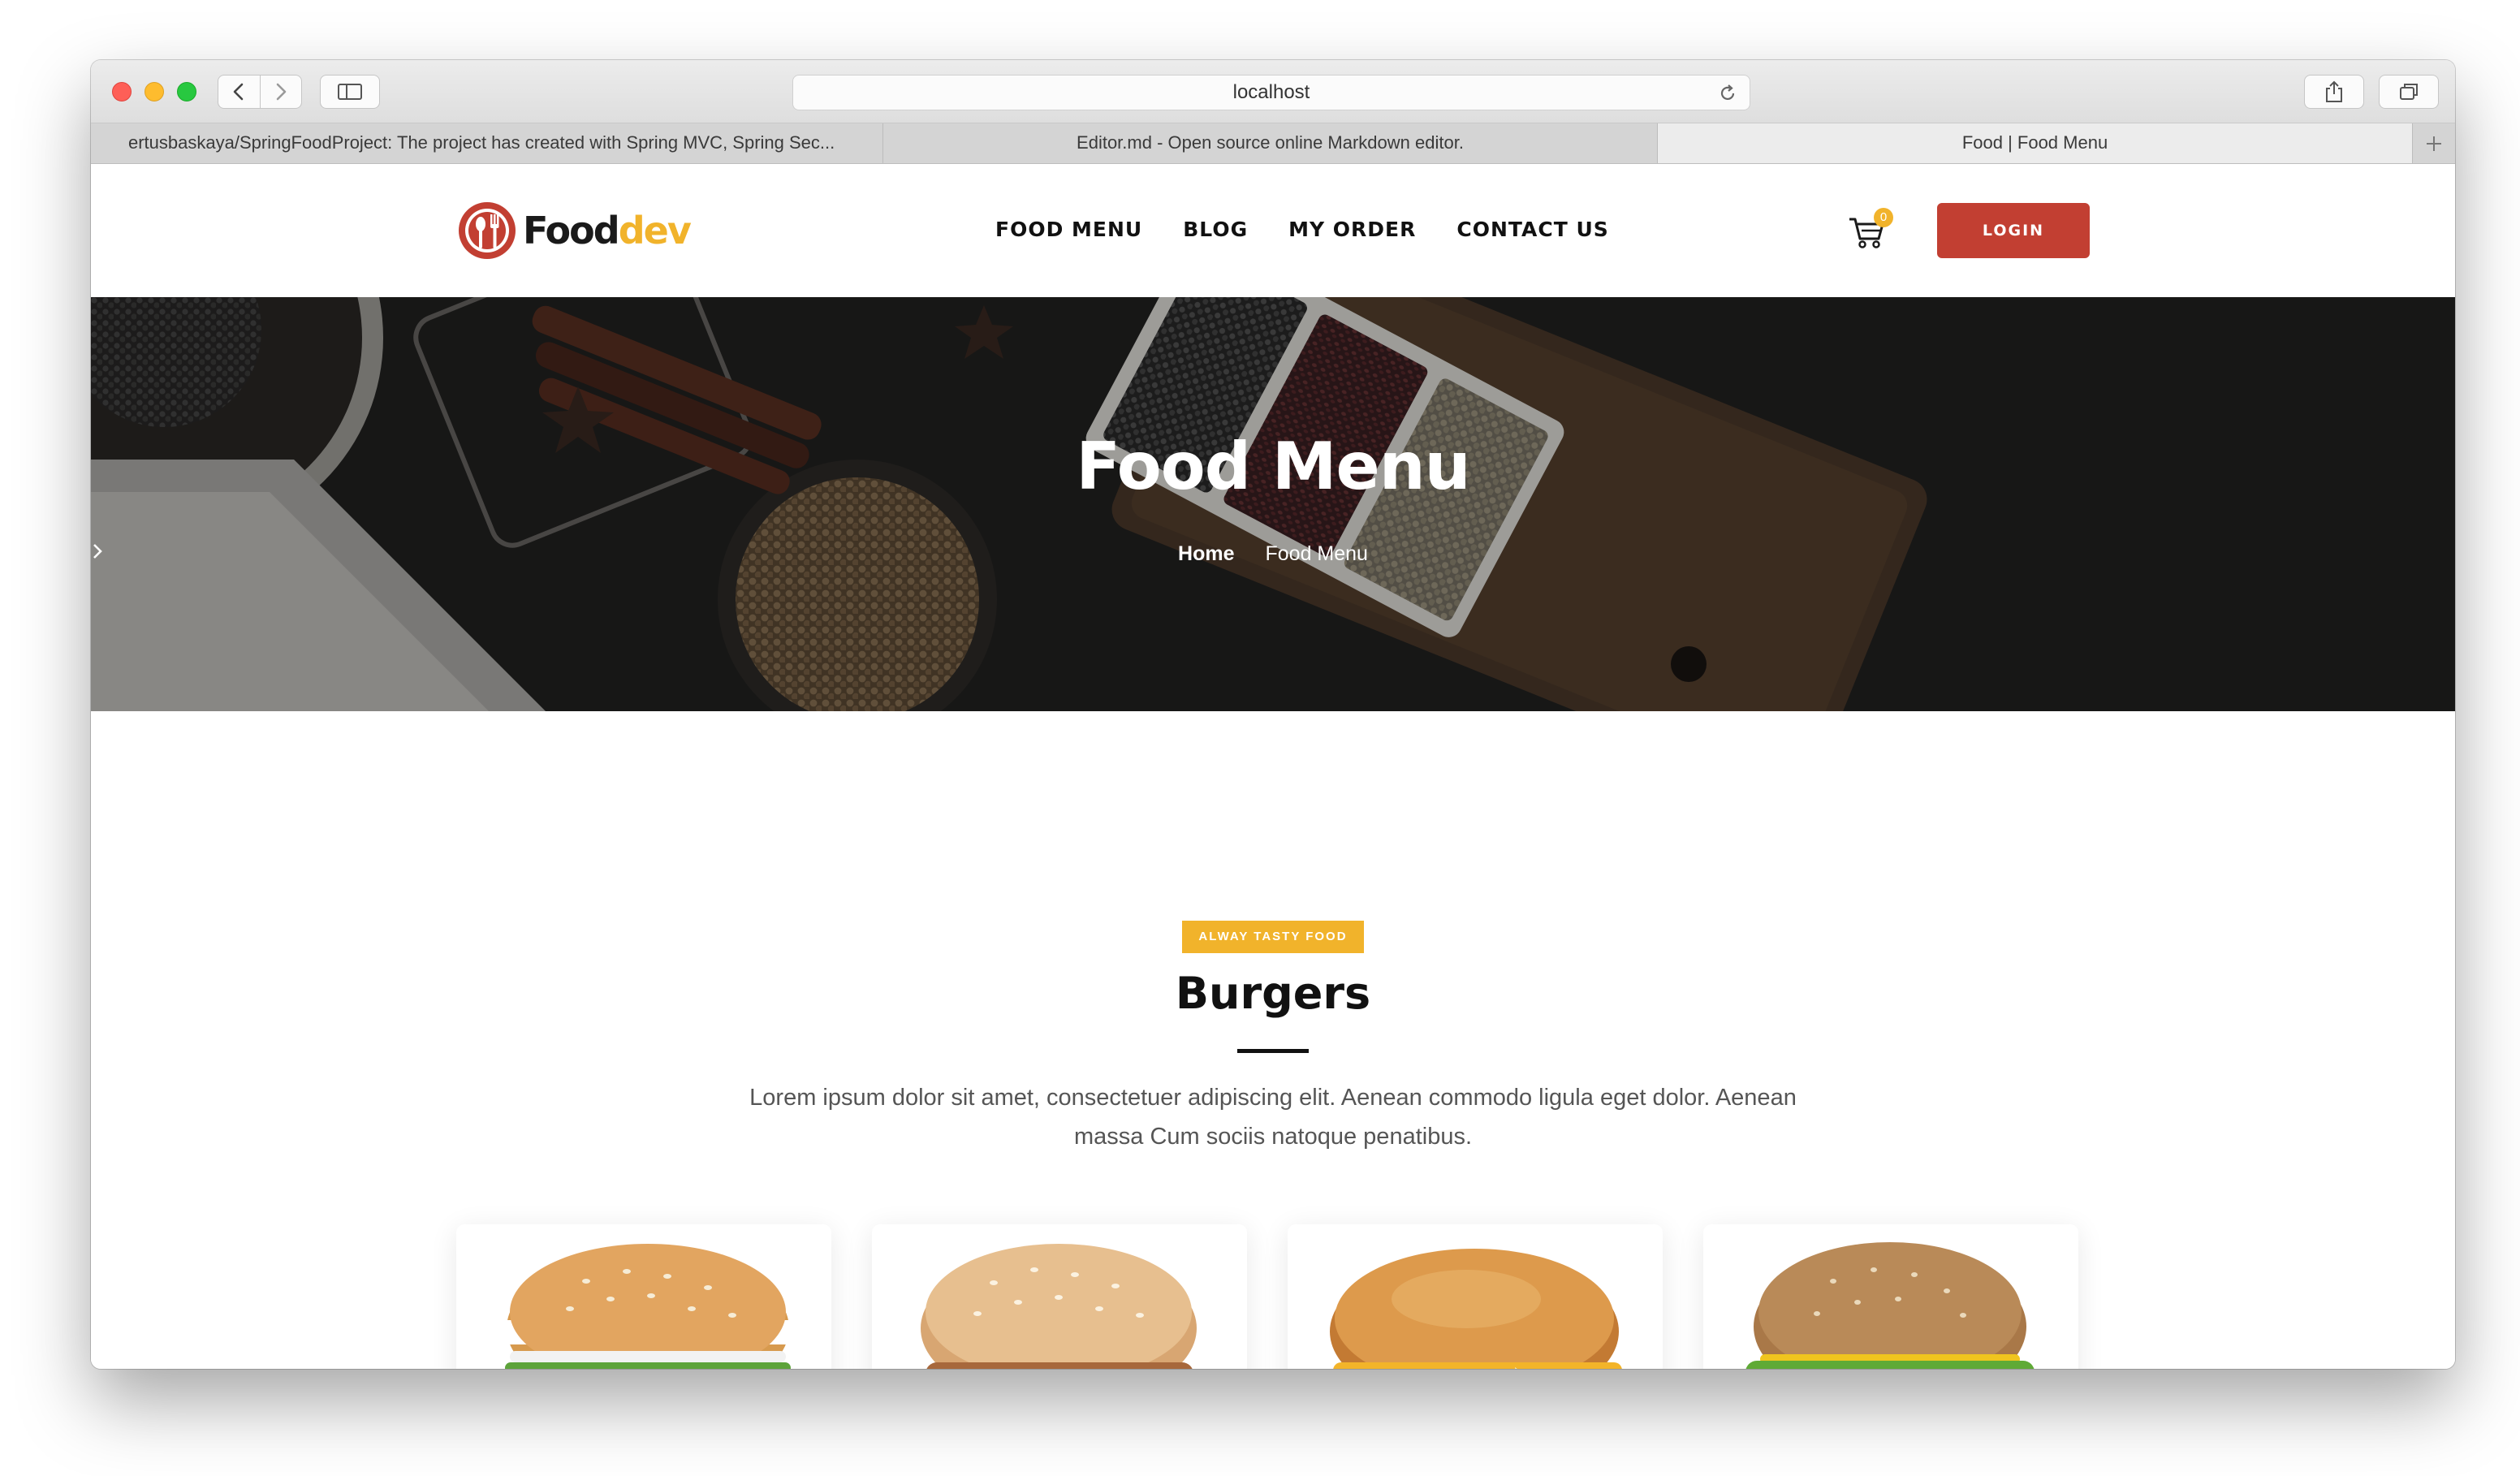  I want to click on address-url: localhost, so click(1271, 92).